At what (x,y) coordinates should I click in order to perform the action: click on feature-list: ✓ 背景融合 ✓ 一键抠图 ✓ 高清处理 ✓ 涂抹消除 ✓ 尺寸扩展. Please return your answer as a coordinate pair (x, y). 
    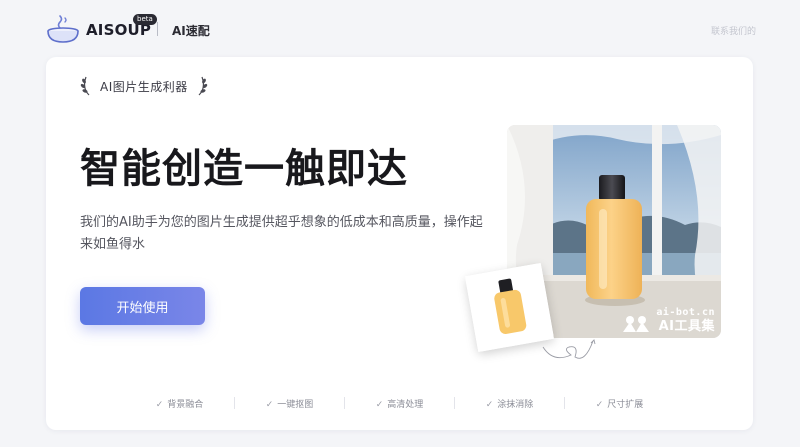
    Looking at the image, I should click on (399, 403).